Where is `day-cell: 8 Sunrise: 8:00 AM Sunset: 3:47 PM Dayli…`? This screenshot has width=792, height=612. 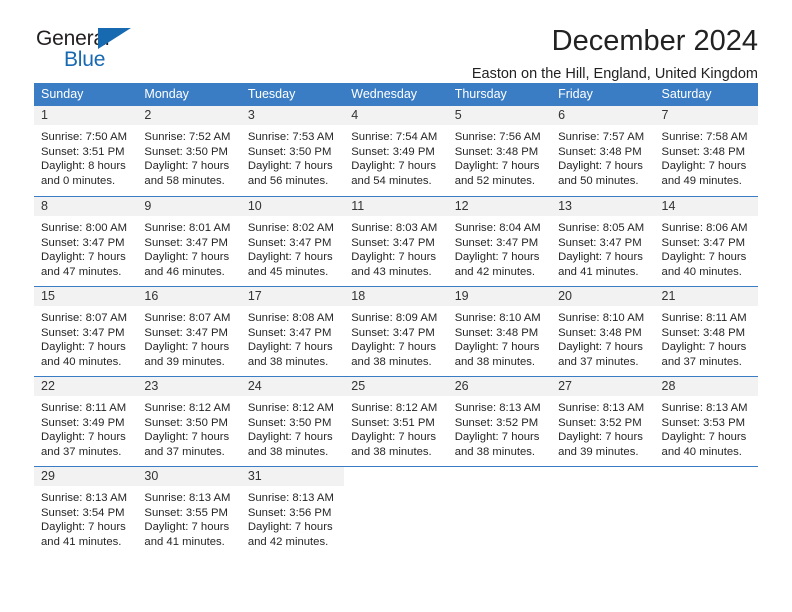
day-cell: 8 Sunrise: 8:00 AM Sunset: 3:47 PM Dayli… is located at coordinates (86, 241).